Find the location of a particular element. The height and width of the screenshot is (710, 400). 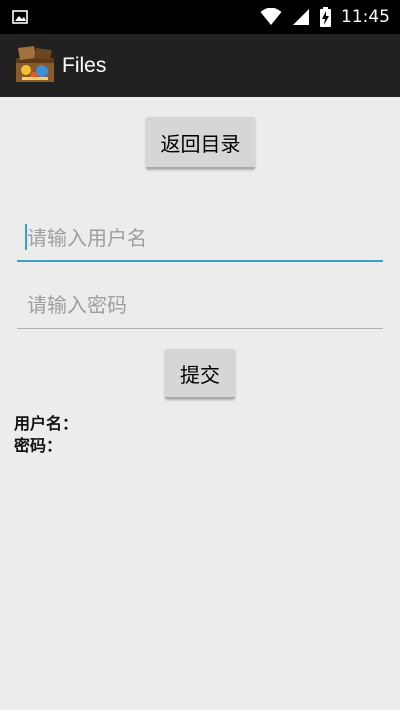

battery-charging-icon is located at coordinates (325, 17).